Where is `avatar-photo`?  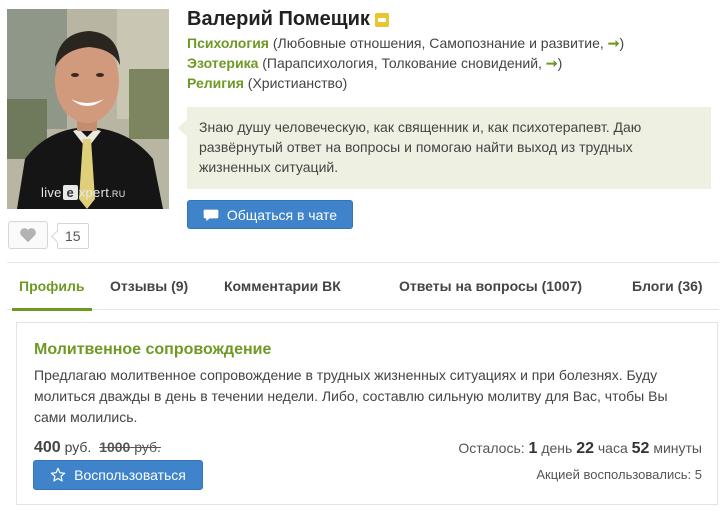
avatar-photo is located at coordinates (88, 109).